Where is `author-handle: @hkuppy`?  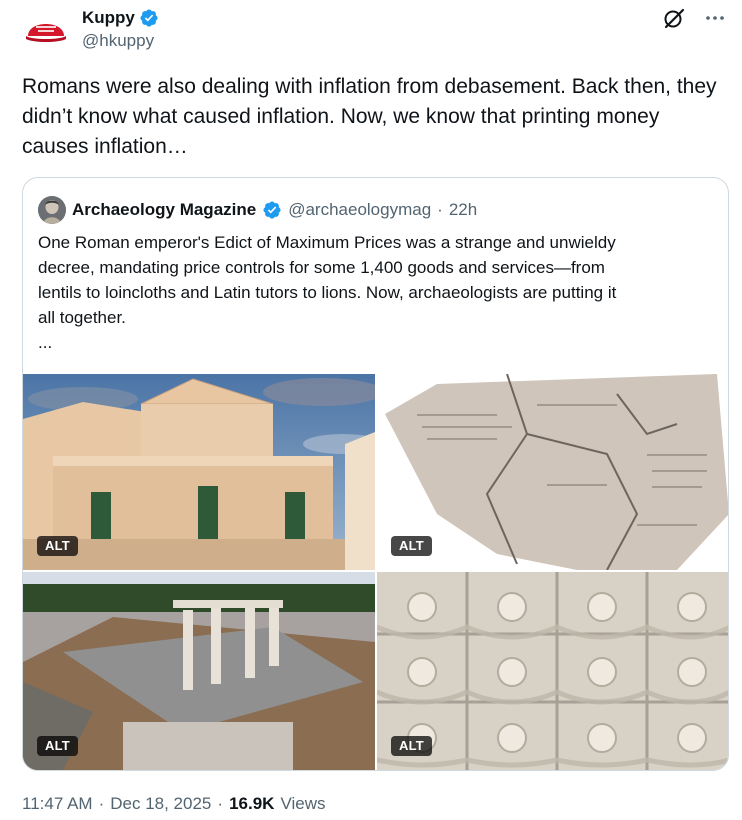 author-handle: @hkuppy is located at coordinates (120, 41).